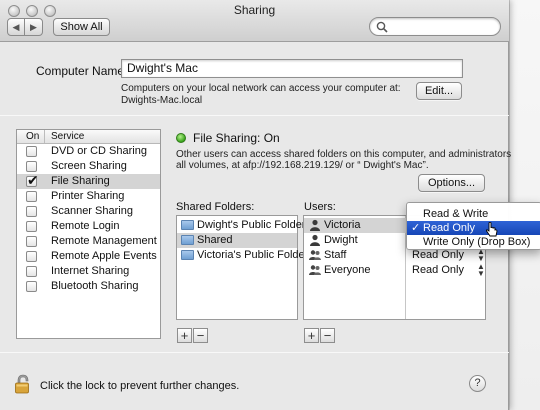  I want to click on service-name: DVD or CD Sharing, so click(99, 151).